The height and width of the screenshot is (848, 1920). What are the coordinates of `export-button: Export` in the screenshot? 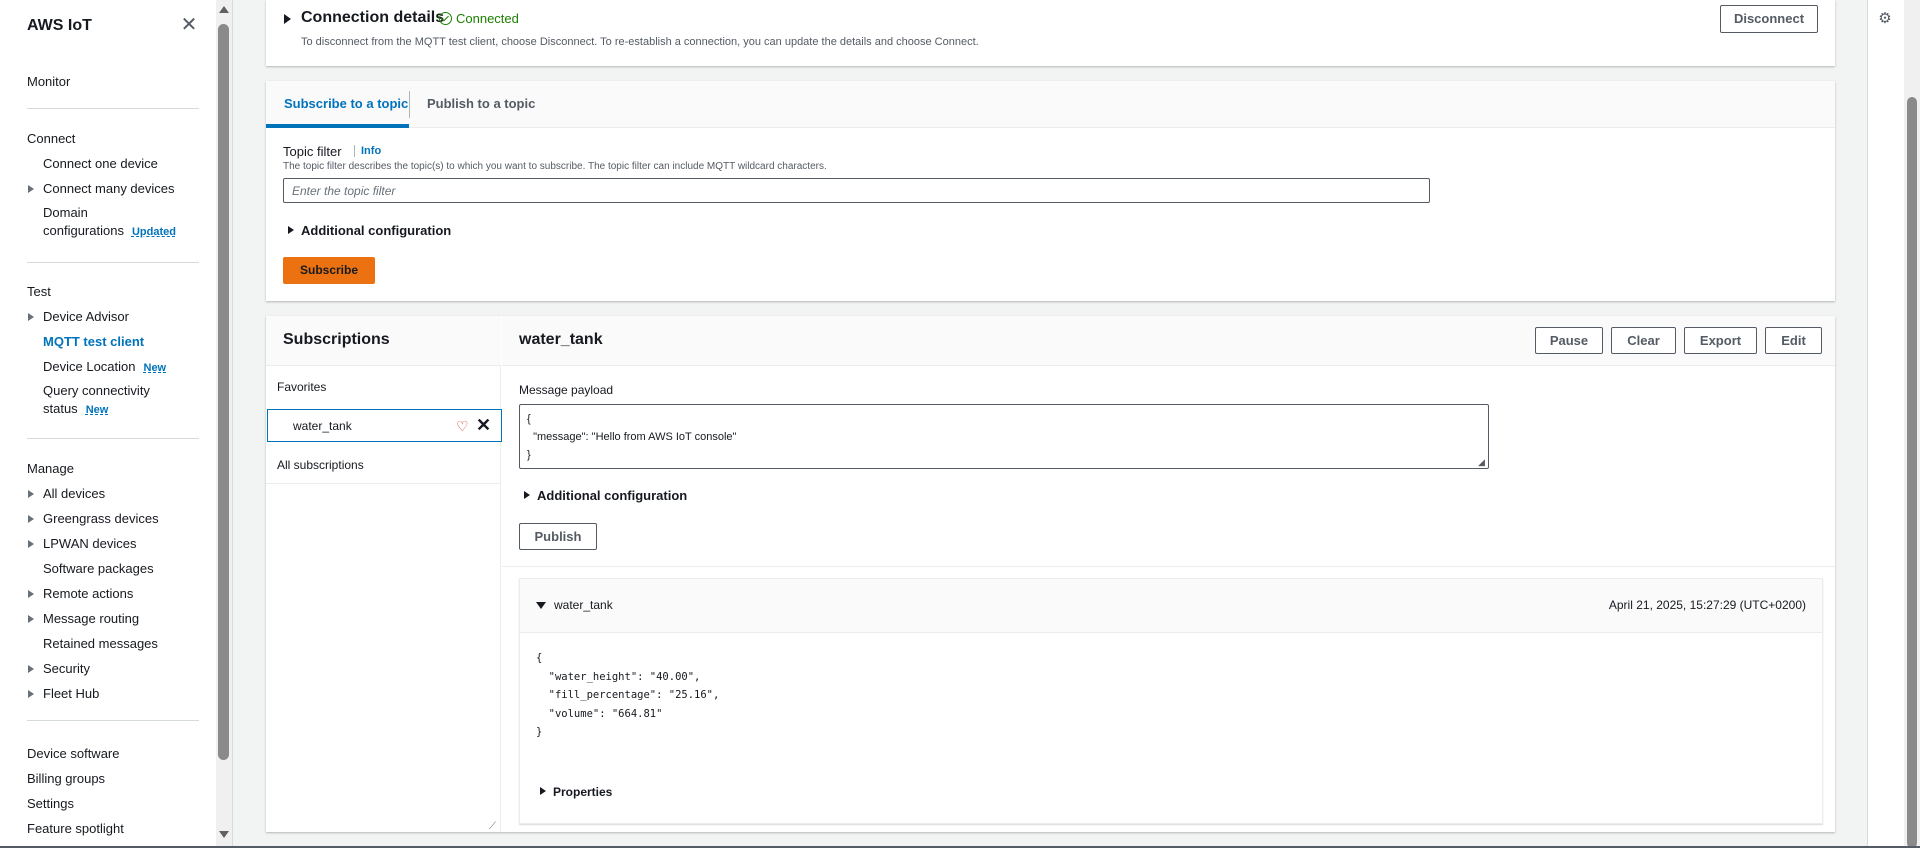 It's located at (1720, 340).